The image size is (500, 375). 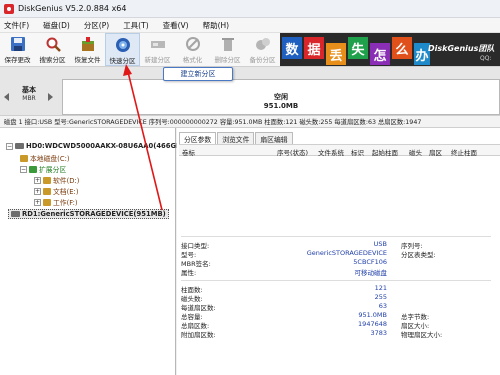 I want to click on hard-disk-icon, so click(x=19, y=146).